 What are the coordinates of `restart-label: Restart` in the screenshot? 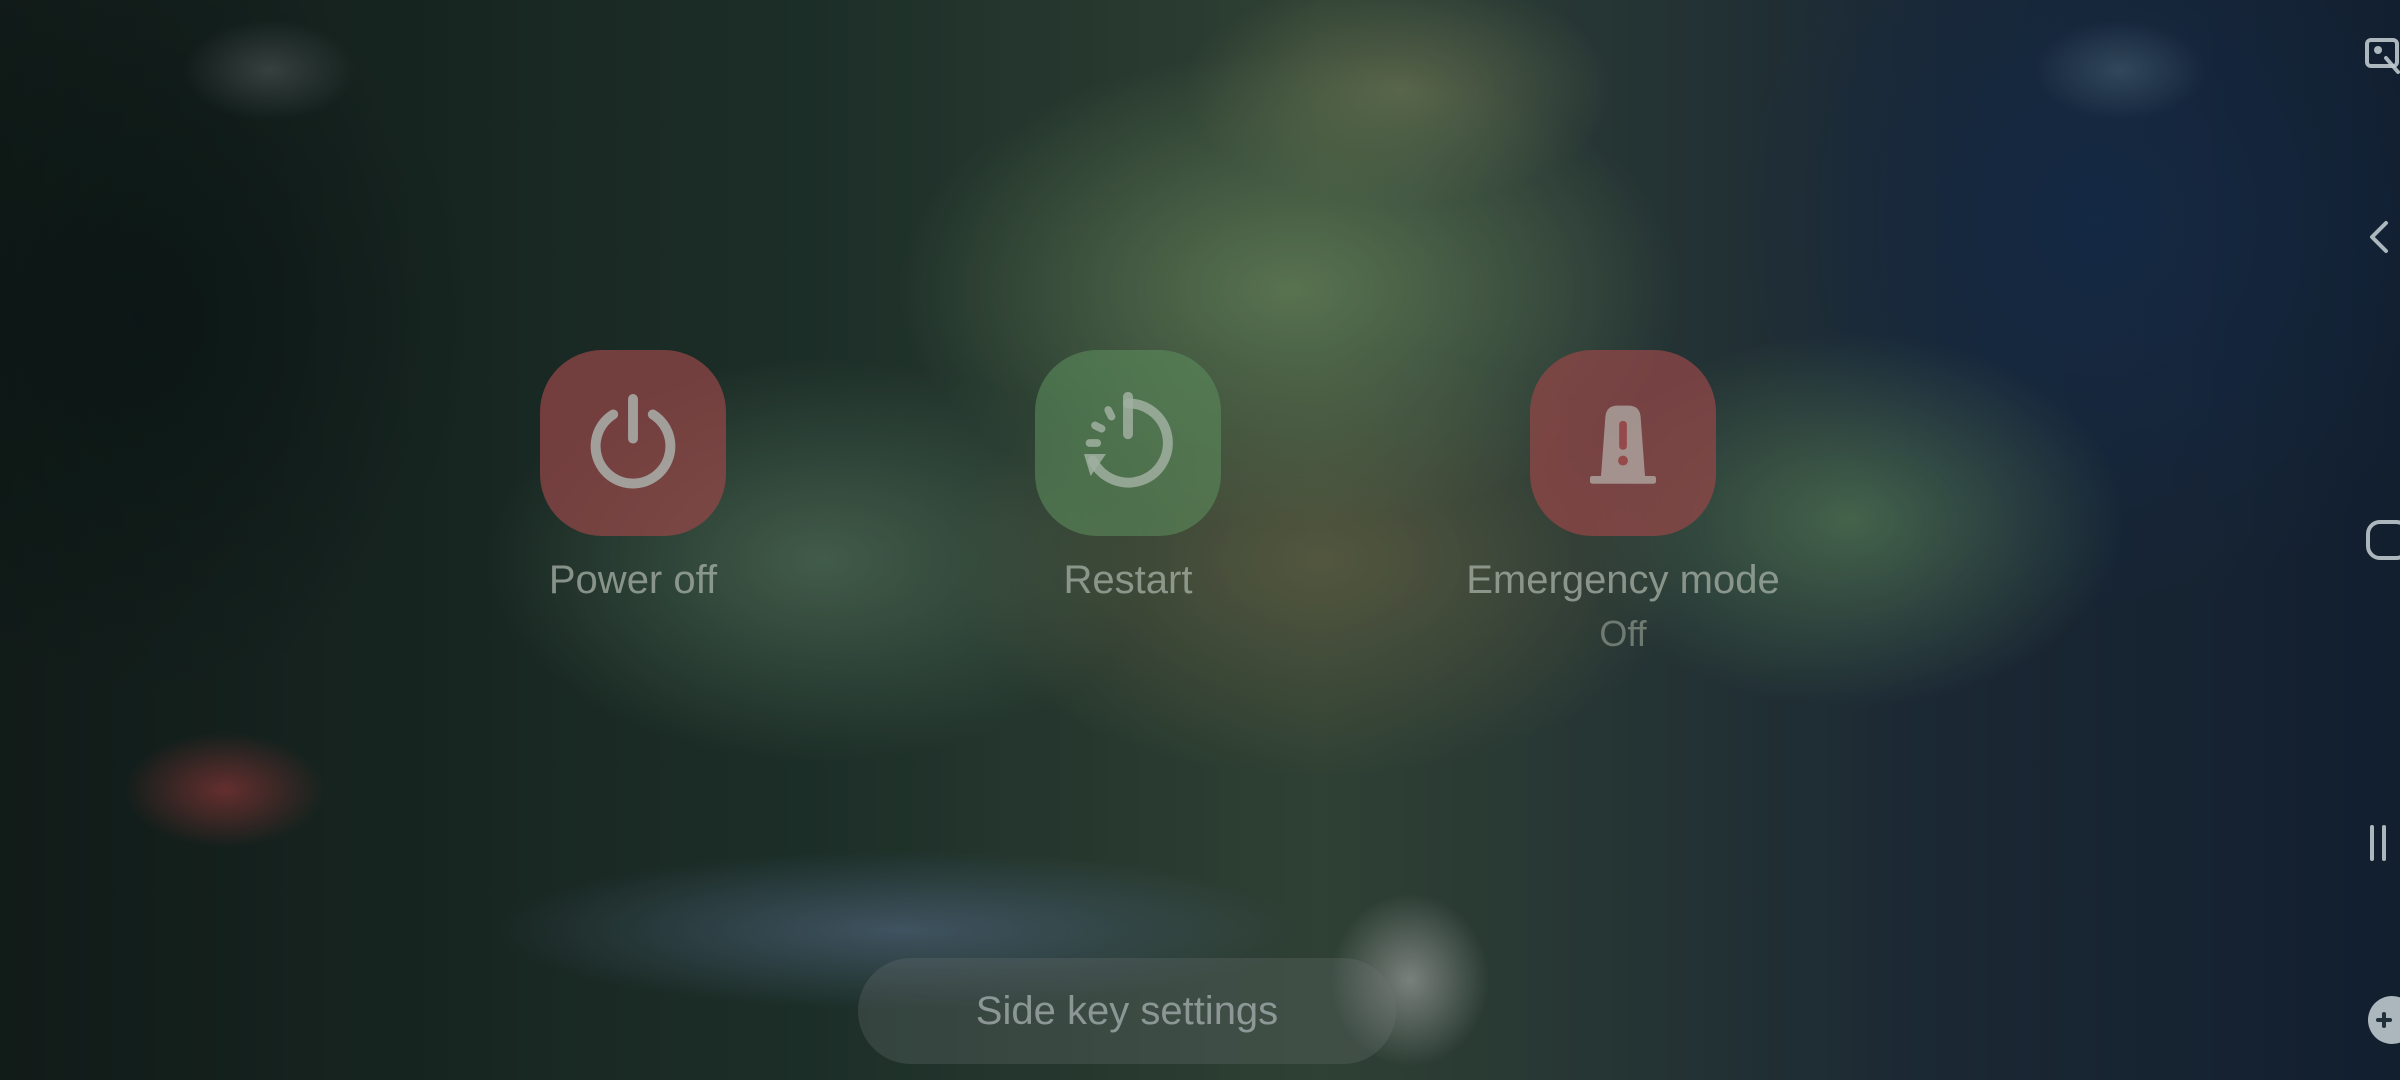 It's located at (1128, 580).